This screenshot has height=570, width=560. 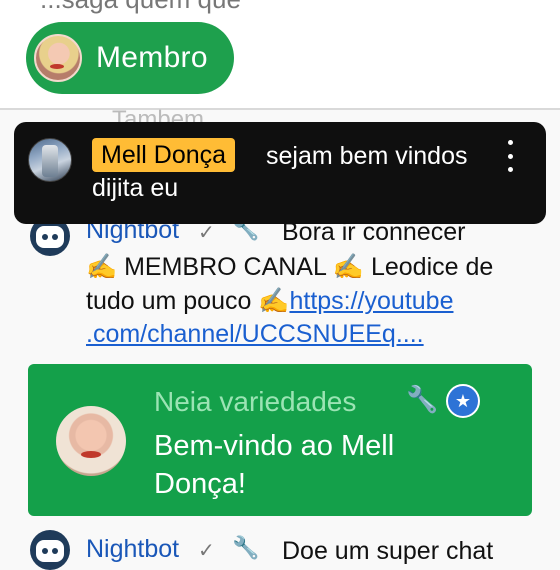 I want to click on welcome-member-avatar, so click(x=91, y=441).